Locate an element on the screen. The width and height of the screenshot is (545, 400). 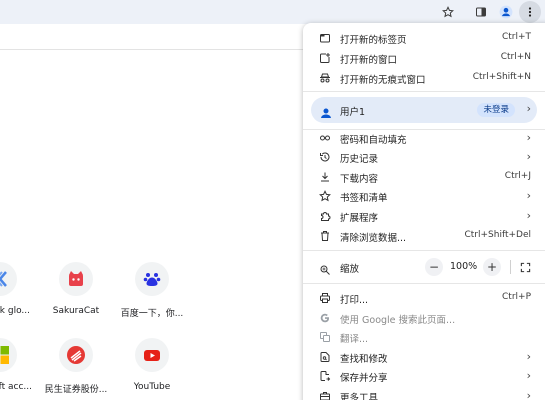
incognito-icon is located at coordinates (325, 78).